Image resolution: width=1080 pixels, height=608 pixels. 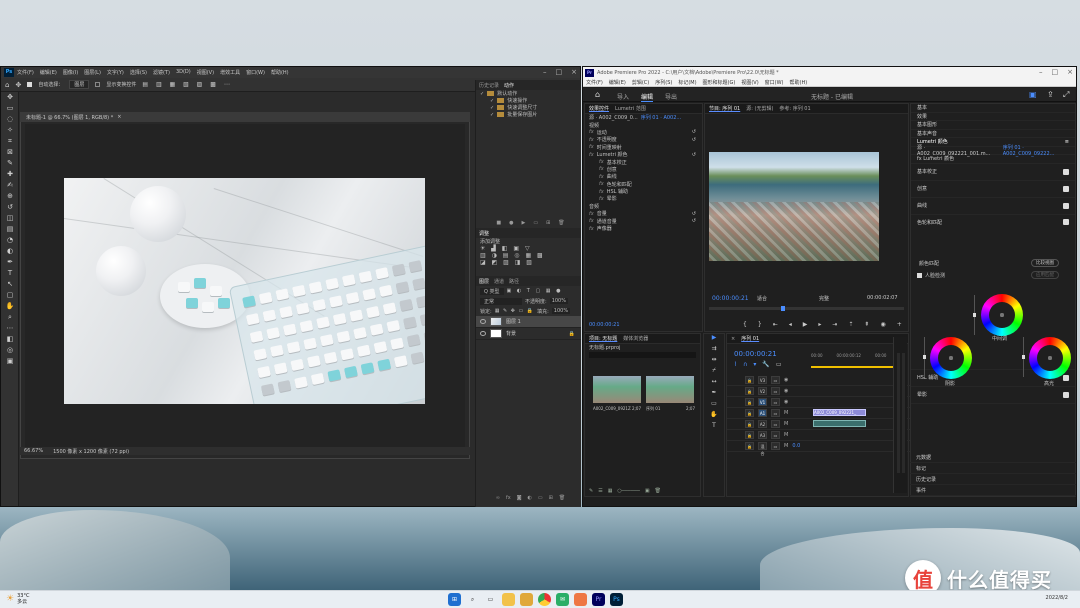 I want to click on lumetri-section: 基本, so click(x=993, y=108).